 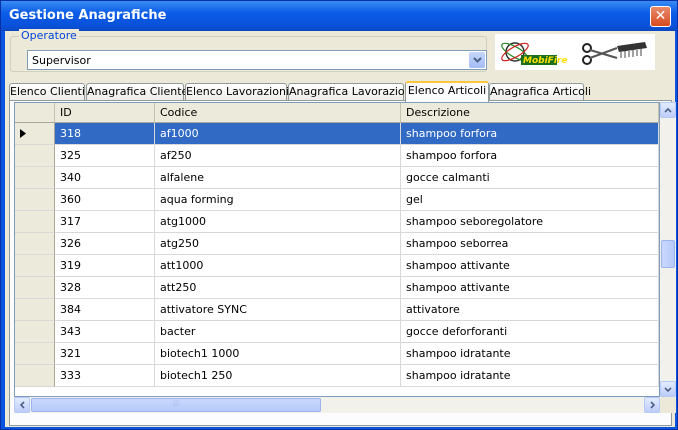 What do you see at coordinates (105, 266) in the screenshot?
I see `cell-id: 319` at bounding box center [105, 266].